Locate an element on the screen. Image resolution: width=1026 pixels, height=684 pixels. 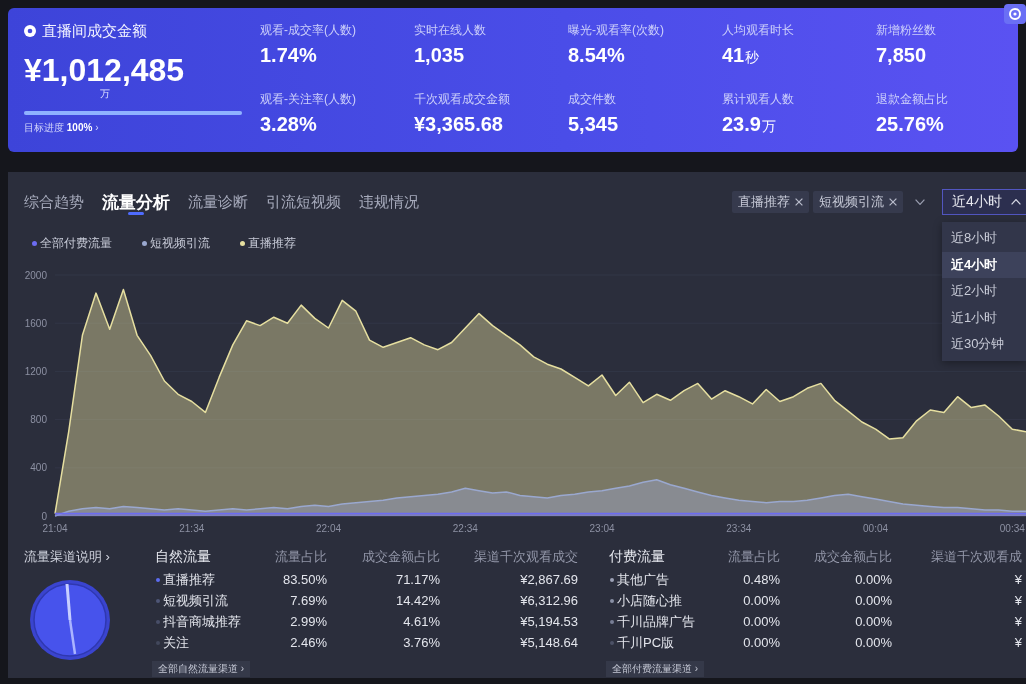
column-header: 渠道千次观看成交 is located at coordinates (526, 557).